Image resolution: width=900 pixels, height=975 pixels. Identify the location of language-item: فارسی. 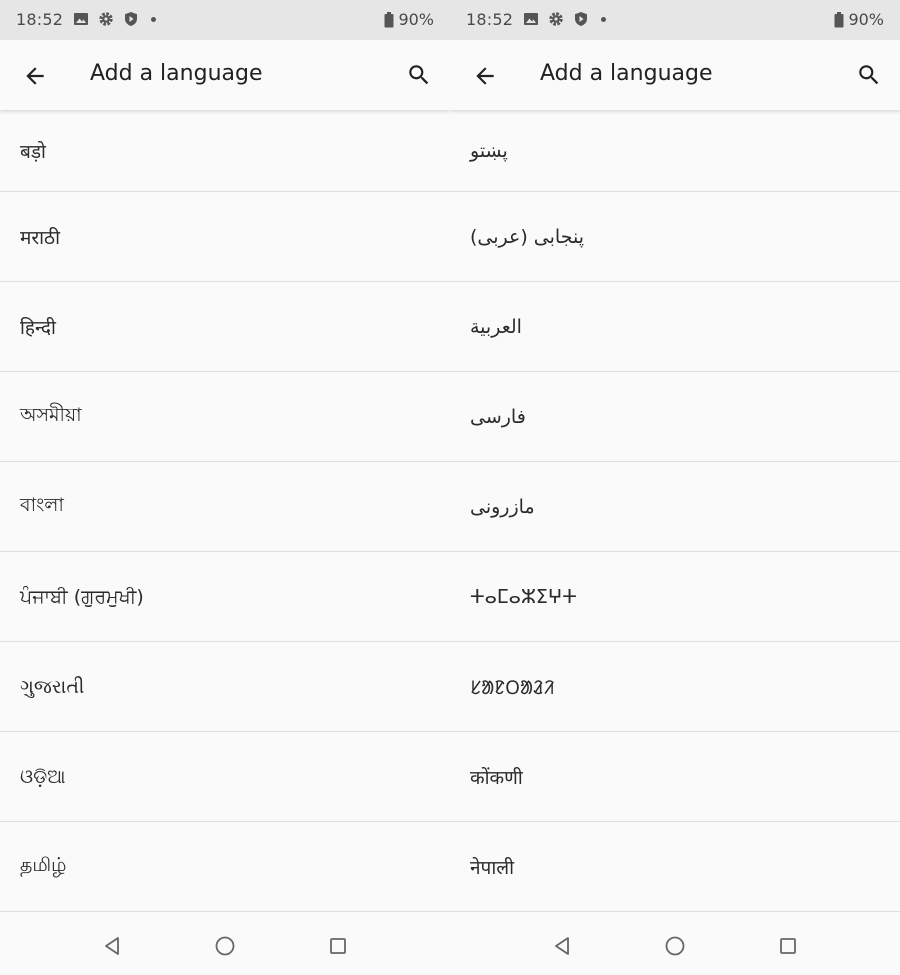
(675, 417).